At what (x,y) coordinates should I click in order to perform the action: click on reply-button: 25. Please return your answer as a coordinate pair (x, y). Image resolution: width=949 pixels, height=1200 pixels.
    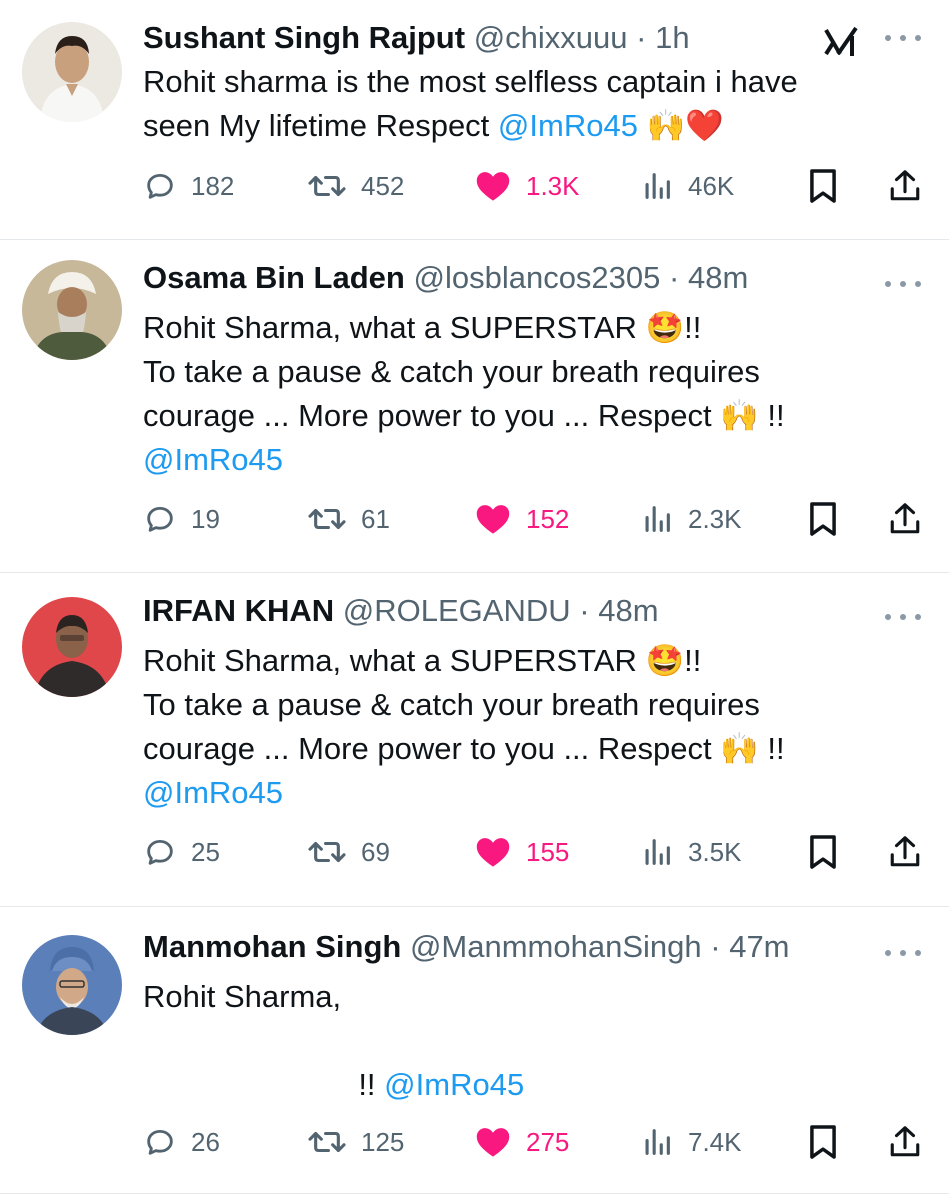
    Looking at the image, I should click on (181, 852).